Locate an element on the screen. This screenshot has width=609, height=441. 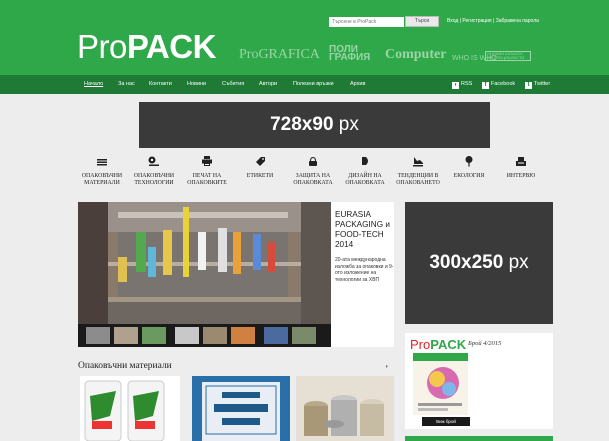
gillette-image is located at coordinates (241, 408).